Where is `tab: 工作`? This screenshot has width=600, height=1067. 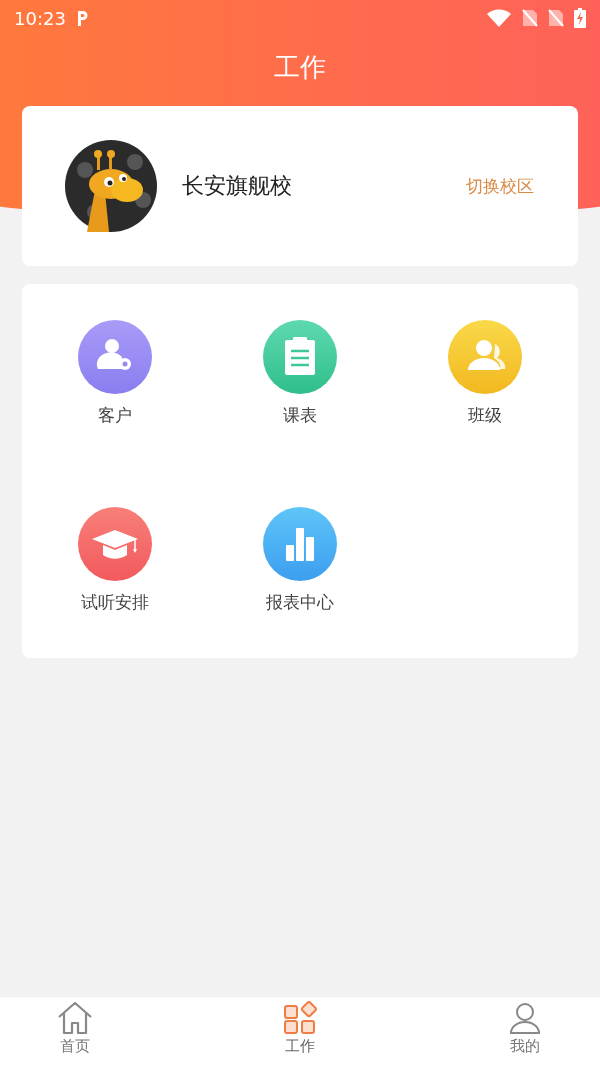
tab: 工作 is located at coordinates (300, 1032).